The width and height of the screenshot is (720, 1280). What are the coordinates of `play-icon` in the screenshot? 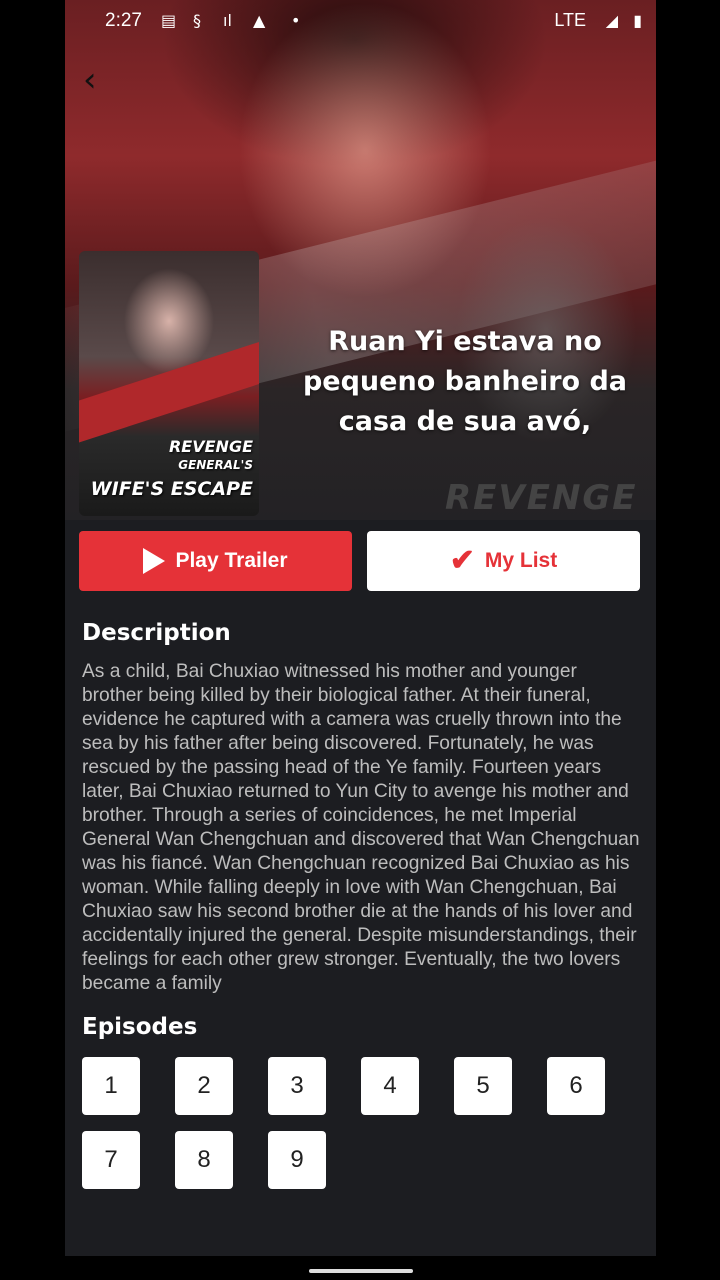 It's located at (154, 561).